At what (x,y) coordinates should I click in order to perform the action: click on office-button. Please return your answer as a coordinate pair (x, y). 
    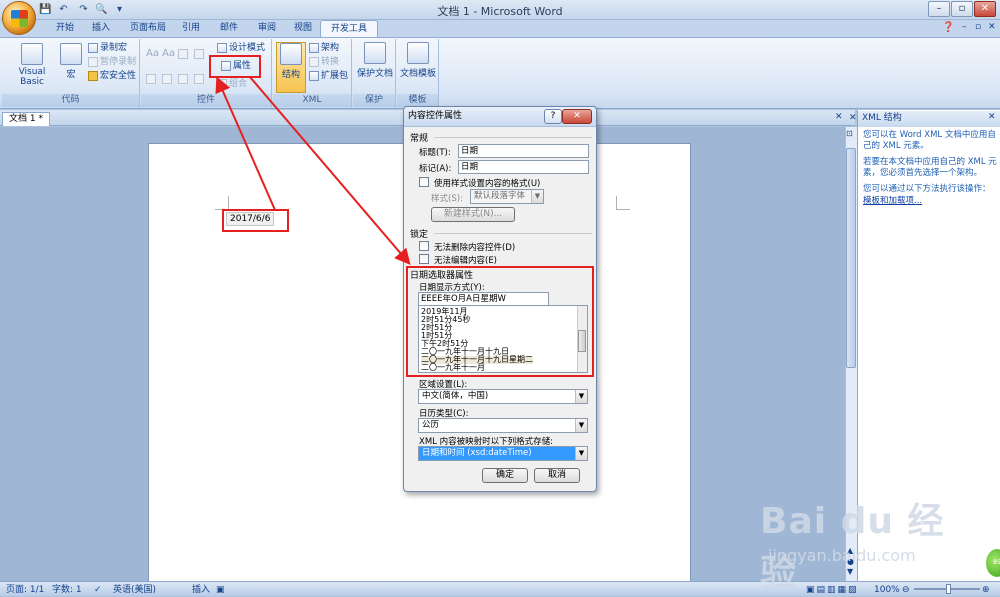
    Looking at the image, I should click on (19, 18).